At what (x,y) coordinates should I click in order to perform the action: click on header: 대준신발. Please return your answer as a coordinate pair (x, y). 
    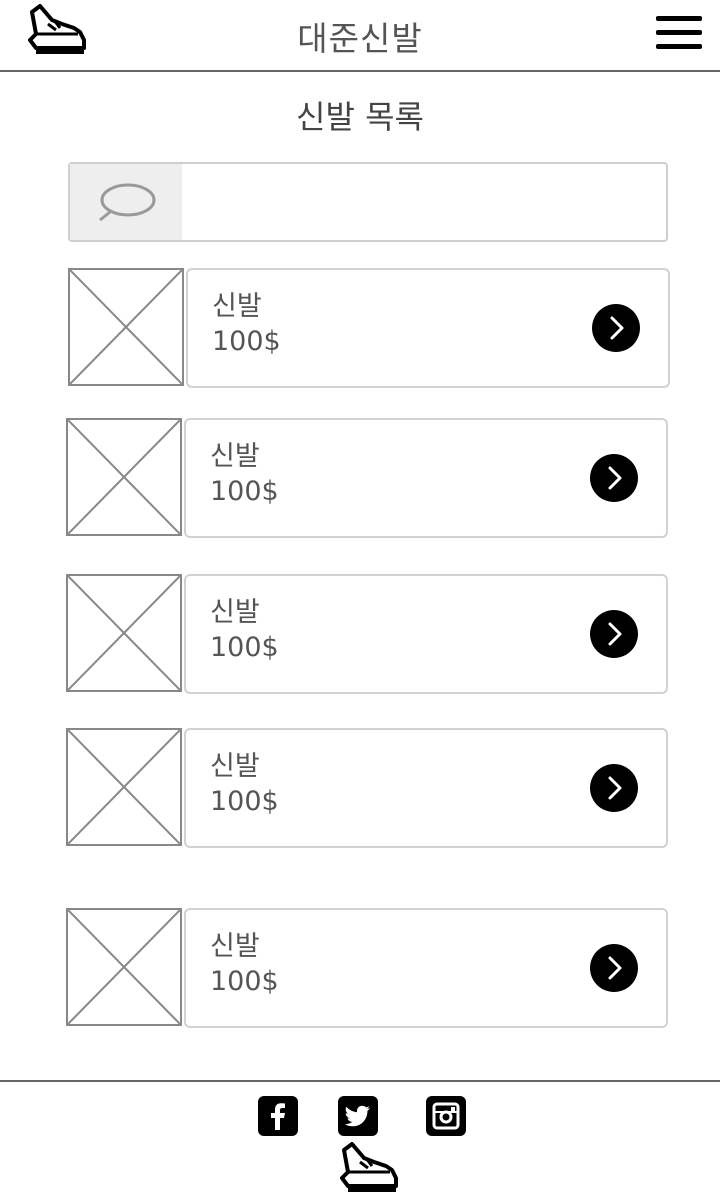
    Looking at the image, I should click on (360, 36).